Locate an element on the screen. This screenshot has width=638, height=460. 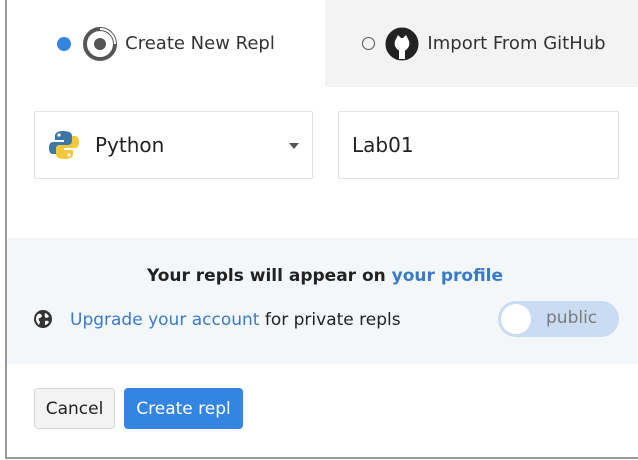
tab-create-label: Create New Repl is located at coordinates (200, 43).